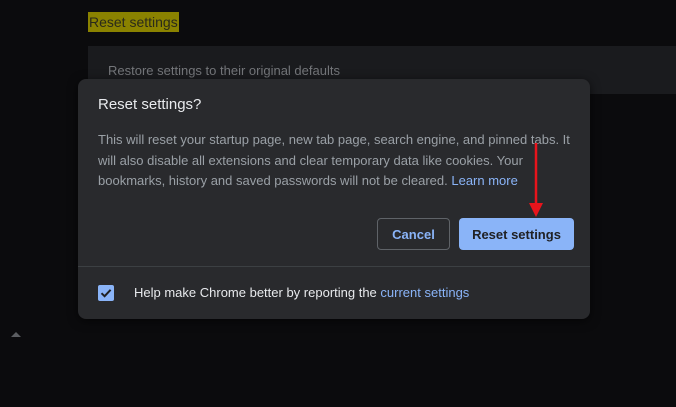  What do you see at coordinates (484, 180) in the screenshot?
I see `learn-more-link: Learn more` at bounding box center [484, 180].